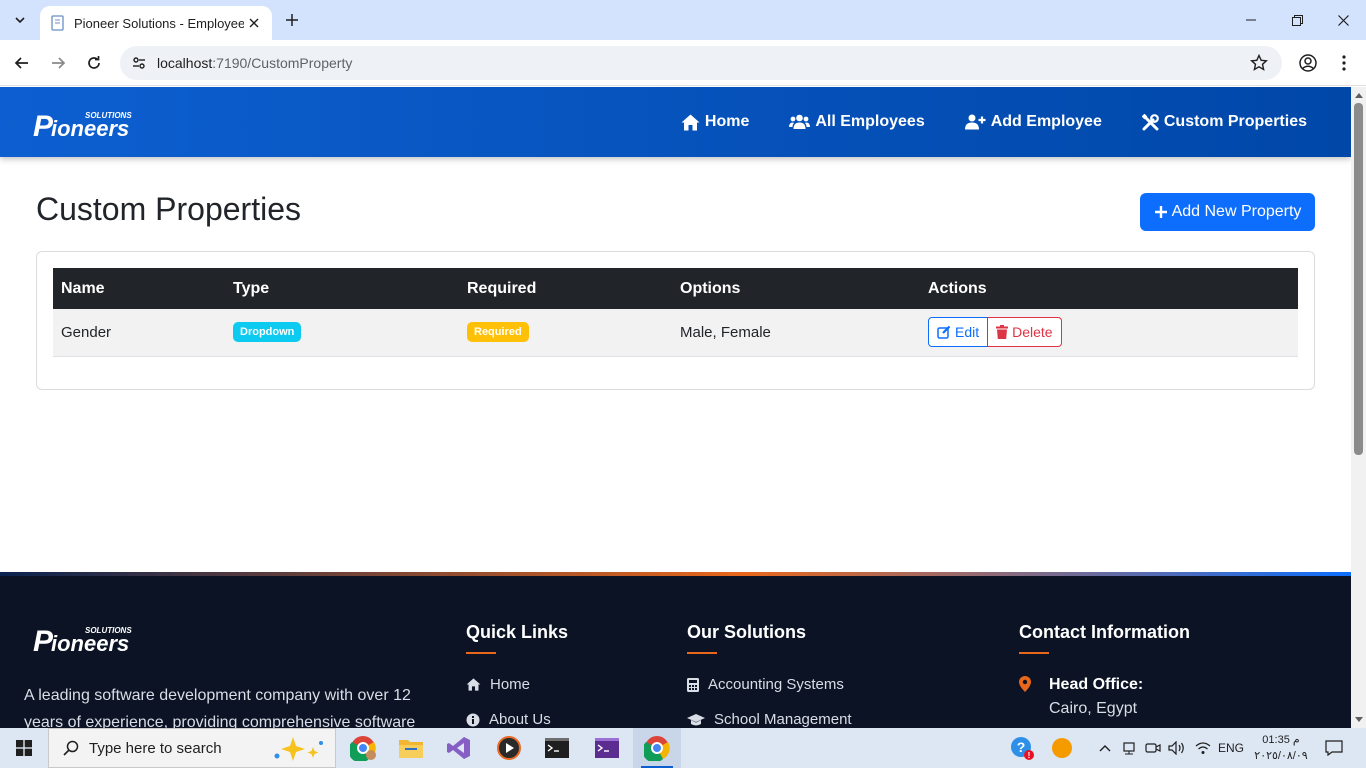  What do you see at coordinates (693, 684) in the screenshot?
I see `calculator-icon` at bounding box center [693, 684].